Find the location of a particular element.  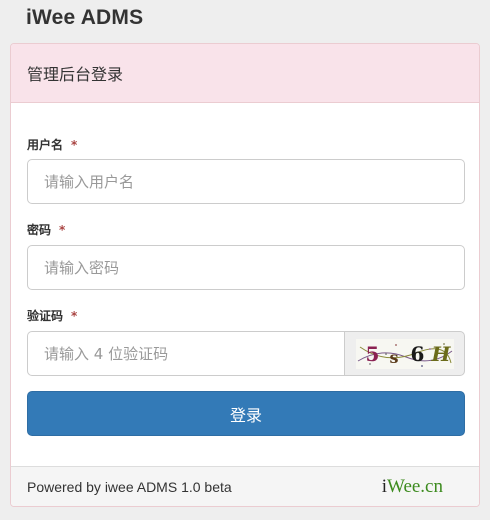

iwee-logo: iWee.cn is located at coordinates (412, 487).